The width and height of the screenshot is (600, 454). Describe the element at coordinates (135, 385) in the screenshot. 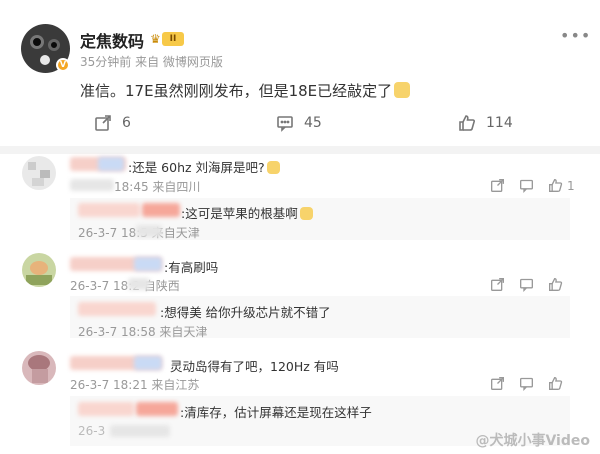

I see `comment-meta: 26-3-7 18:21 来自江苏` at that location.